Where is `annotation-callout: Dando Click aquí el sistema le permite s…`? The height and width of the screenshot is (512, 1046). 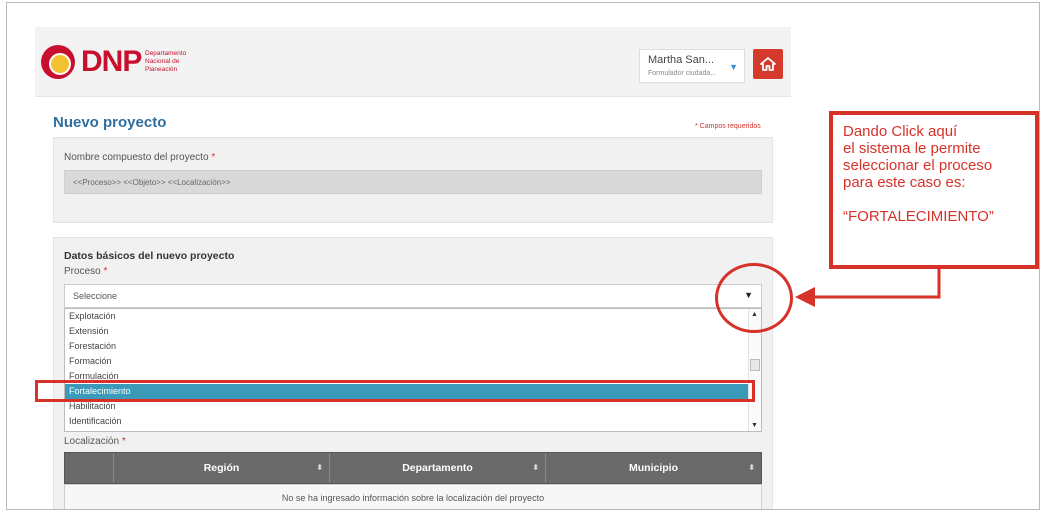
annotation-callout: Dando Click aquí el sistema le permite s… is located at coordinates (934, 190).